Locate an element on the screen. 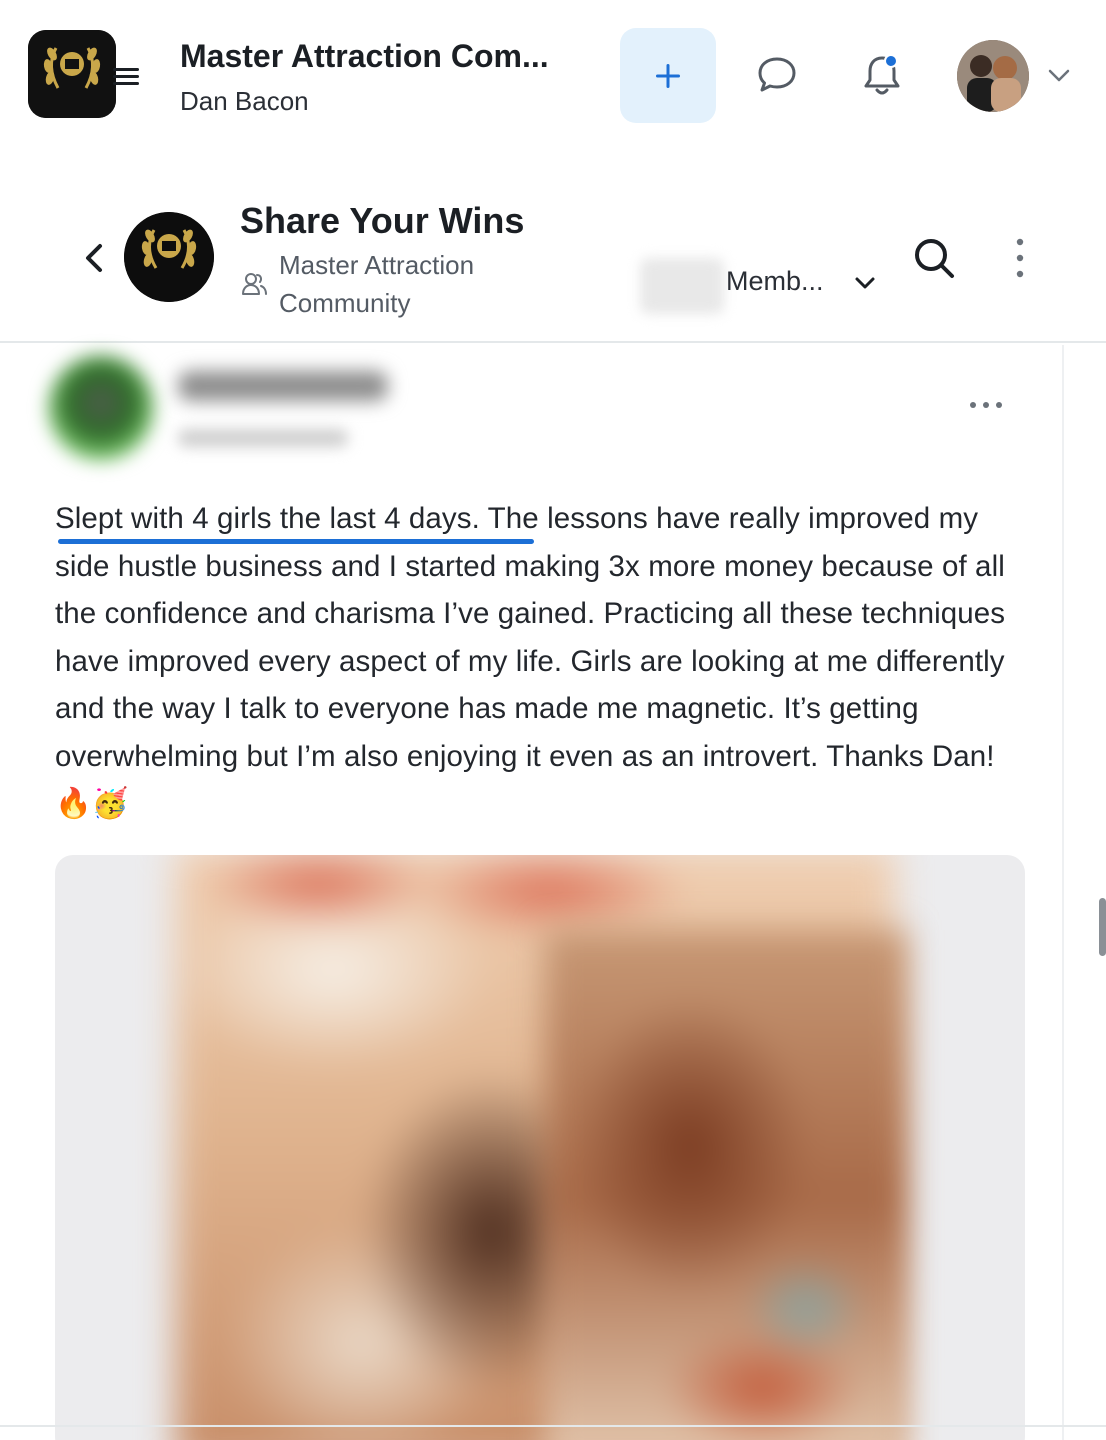  members-avatars-blurred is located at coordinates (682, 286).